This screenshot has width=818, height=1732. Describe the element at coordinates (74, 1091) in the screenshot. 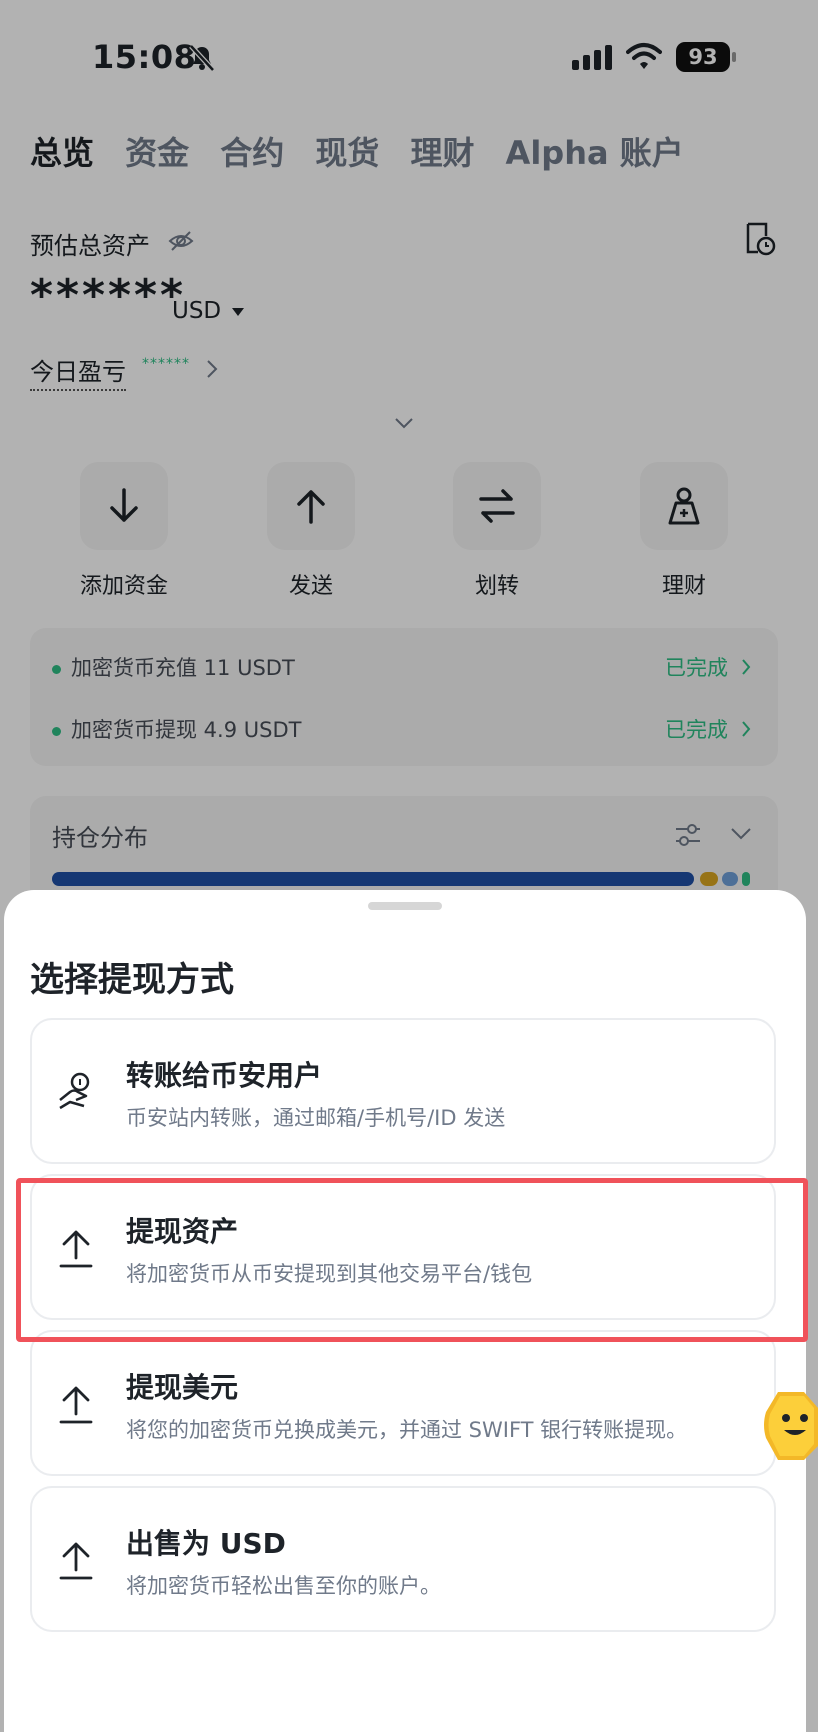

I see `user-transfer-icon` at that location.